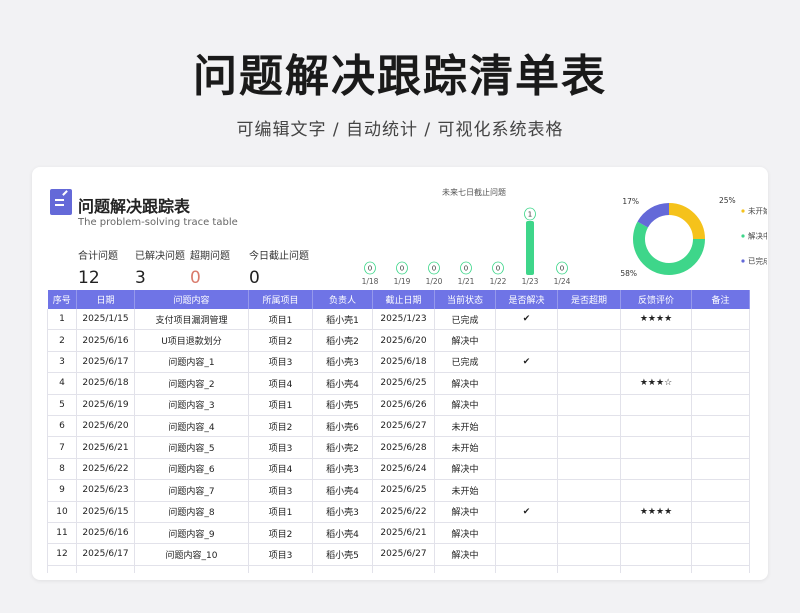 The image size is (800, 613). What do you see at coordinates (342, 320) in the screenshot?
I see `cell-owner: 稻小壳1` at bounding box center [342, 320].